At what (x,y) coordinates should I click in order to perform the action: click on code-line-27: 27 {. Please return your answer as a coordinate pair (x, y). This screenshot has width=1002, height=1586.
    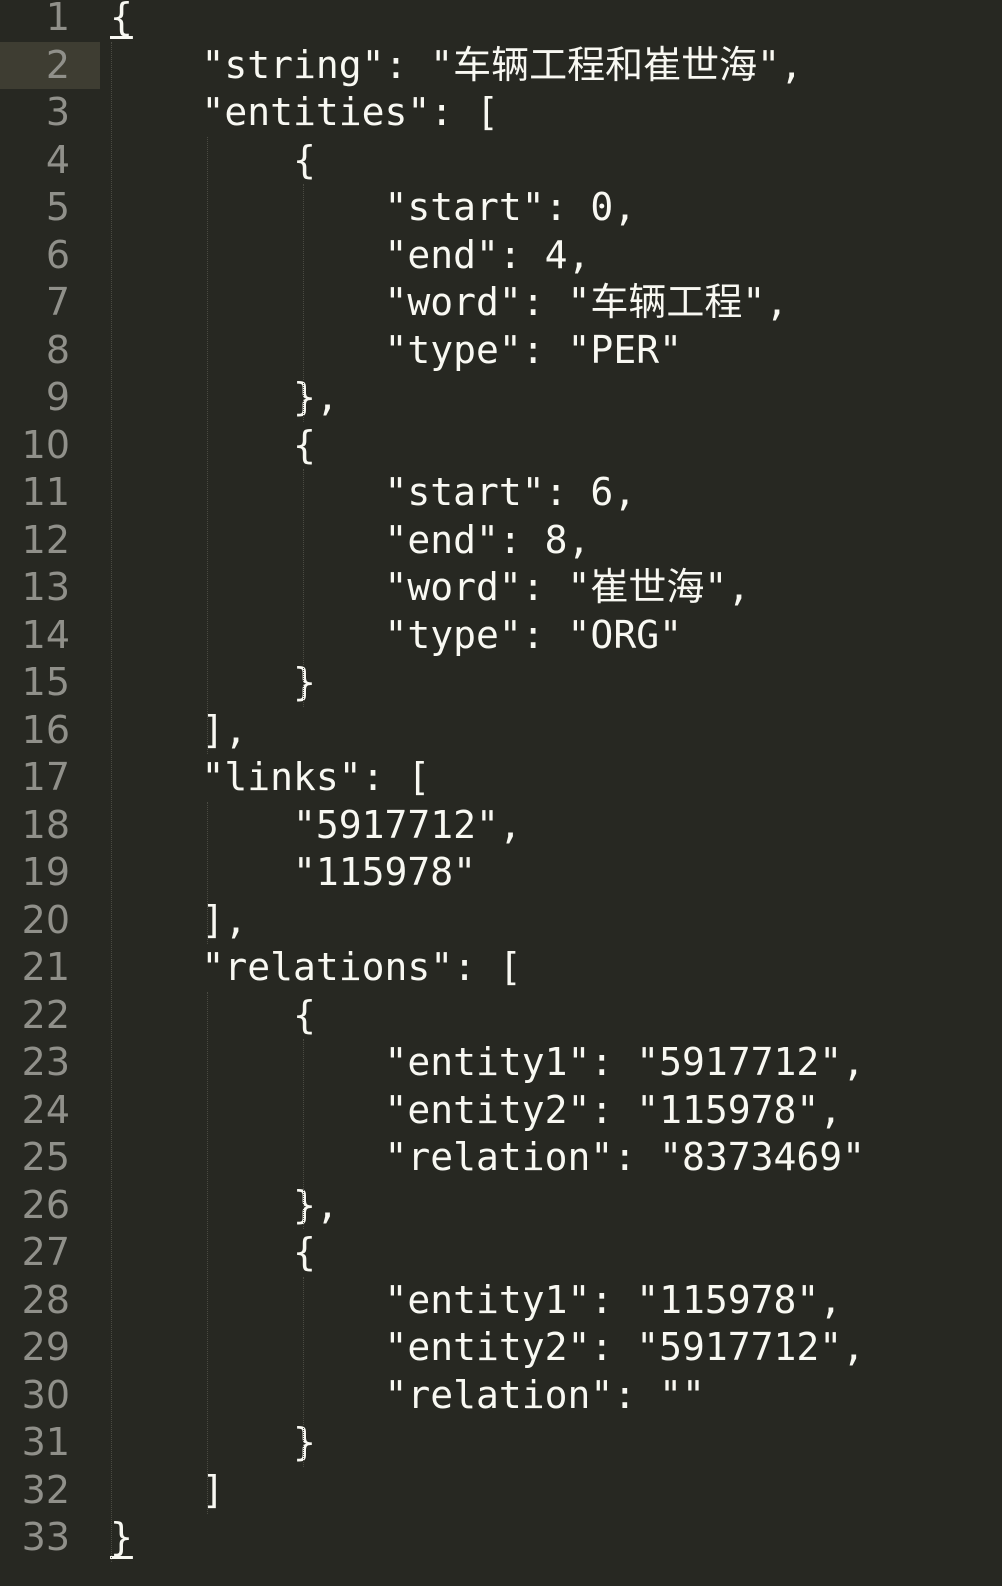
    Looking at the image, I should click on (501, 1253).